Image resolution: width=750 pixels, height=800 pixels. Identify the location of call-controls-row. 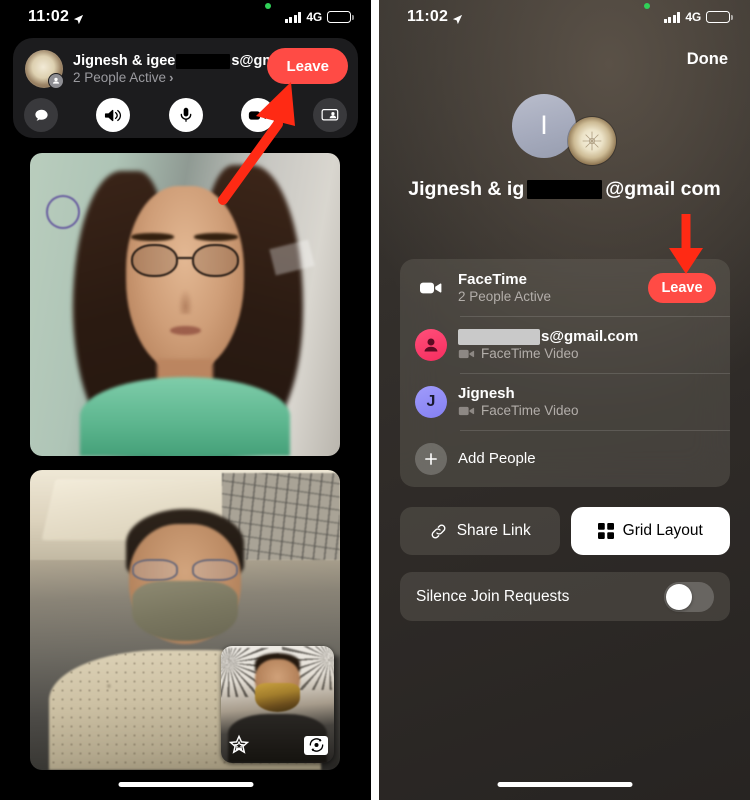
(185, 115).